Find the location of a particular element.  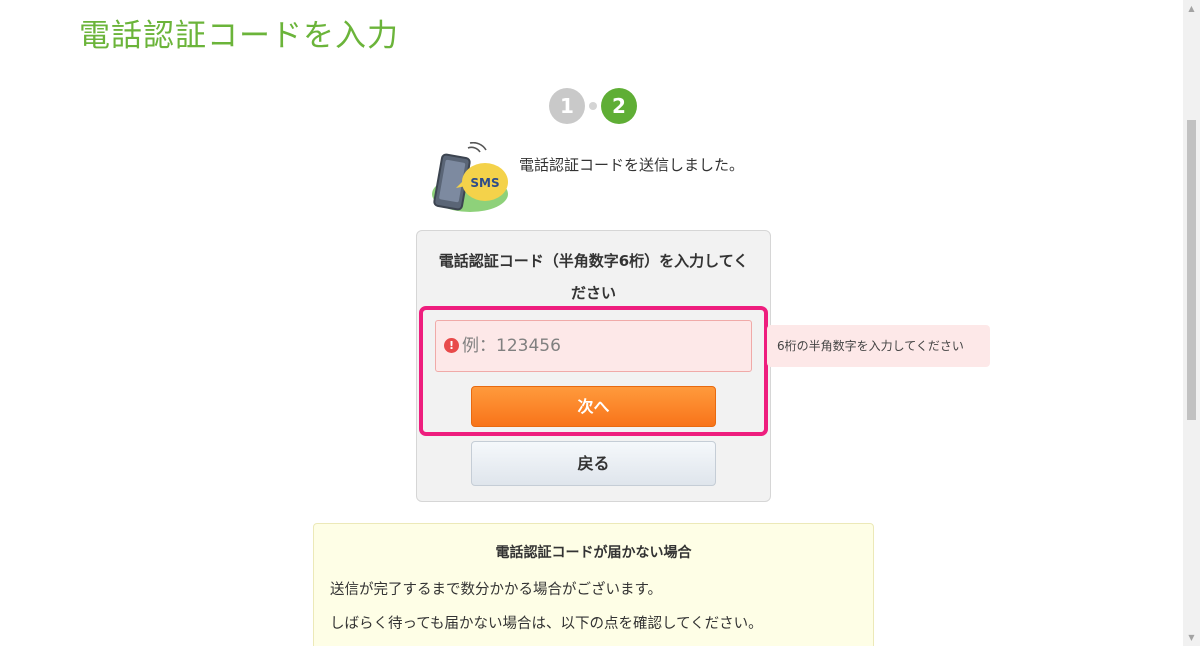

next-button: 次へ is located at coordinates (593, 406).